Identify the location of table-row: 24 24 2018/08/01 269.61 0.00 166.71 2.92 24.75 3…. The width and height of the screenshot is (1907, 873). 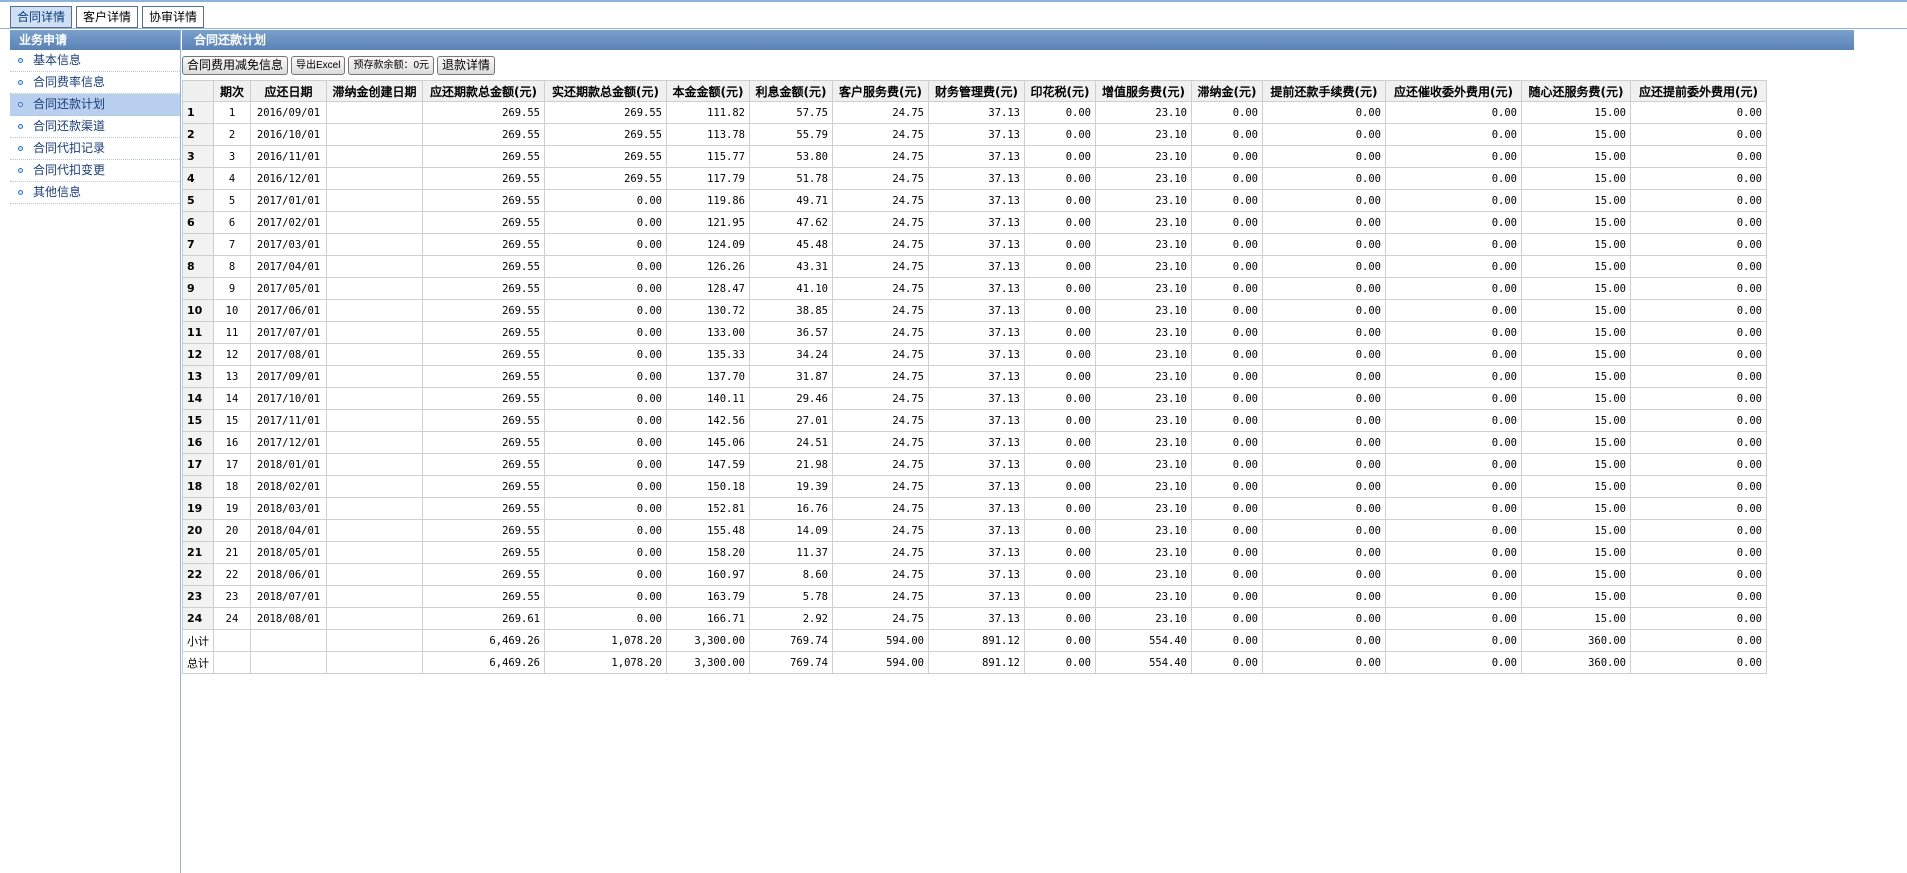
(974, 618).